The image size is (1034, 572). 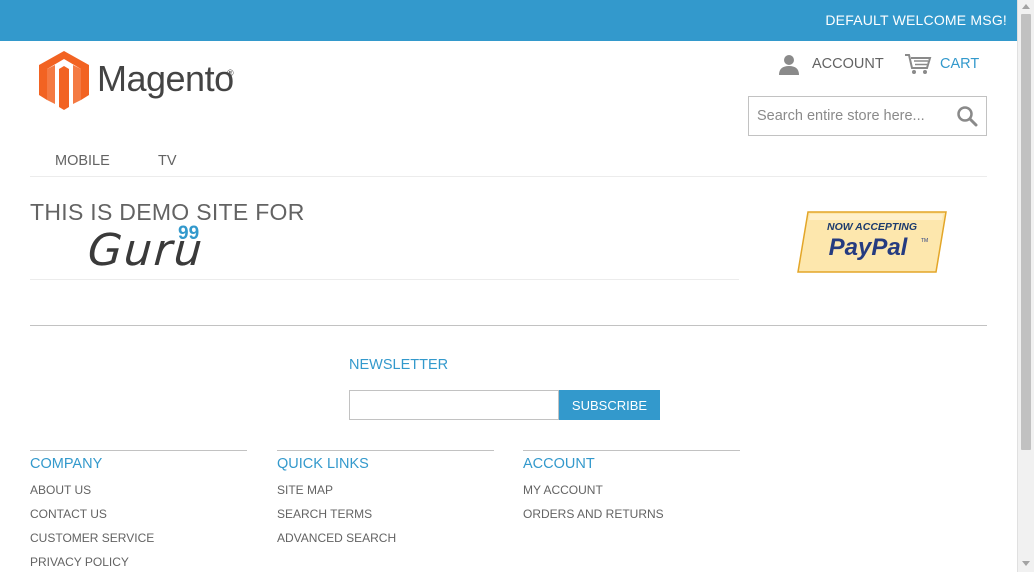 I want to click on footer-column-account: ACCOUNT MY ACCOUNT ORDERS AND RETURNS, so click(x=631, y=490).